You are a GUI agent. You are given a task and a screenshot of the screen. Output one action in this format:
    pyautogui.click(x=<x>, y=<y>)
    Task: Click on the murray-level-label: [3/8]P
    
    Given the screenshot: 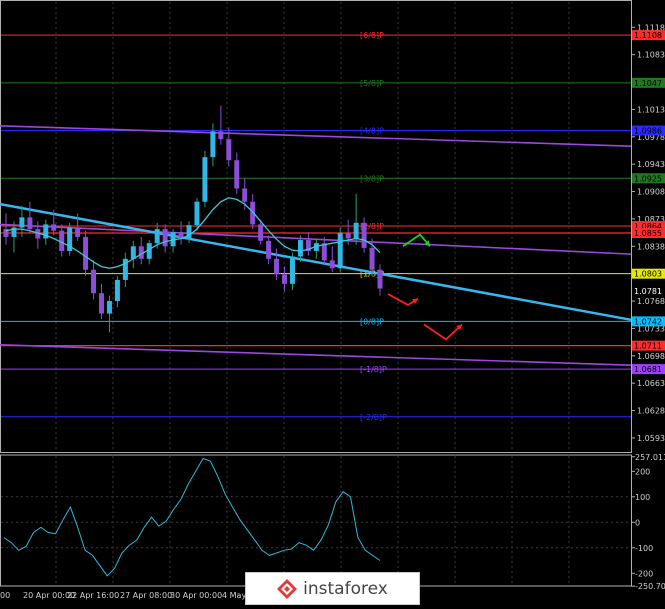 What is the action you would take?
    pyautogui.click(x=372, y=178)
    